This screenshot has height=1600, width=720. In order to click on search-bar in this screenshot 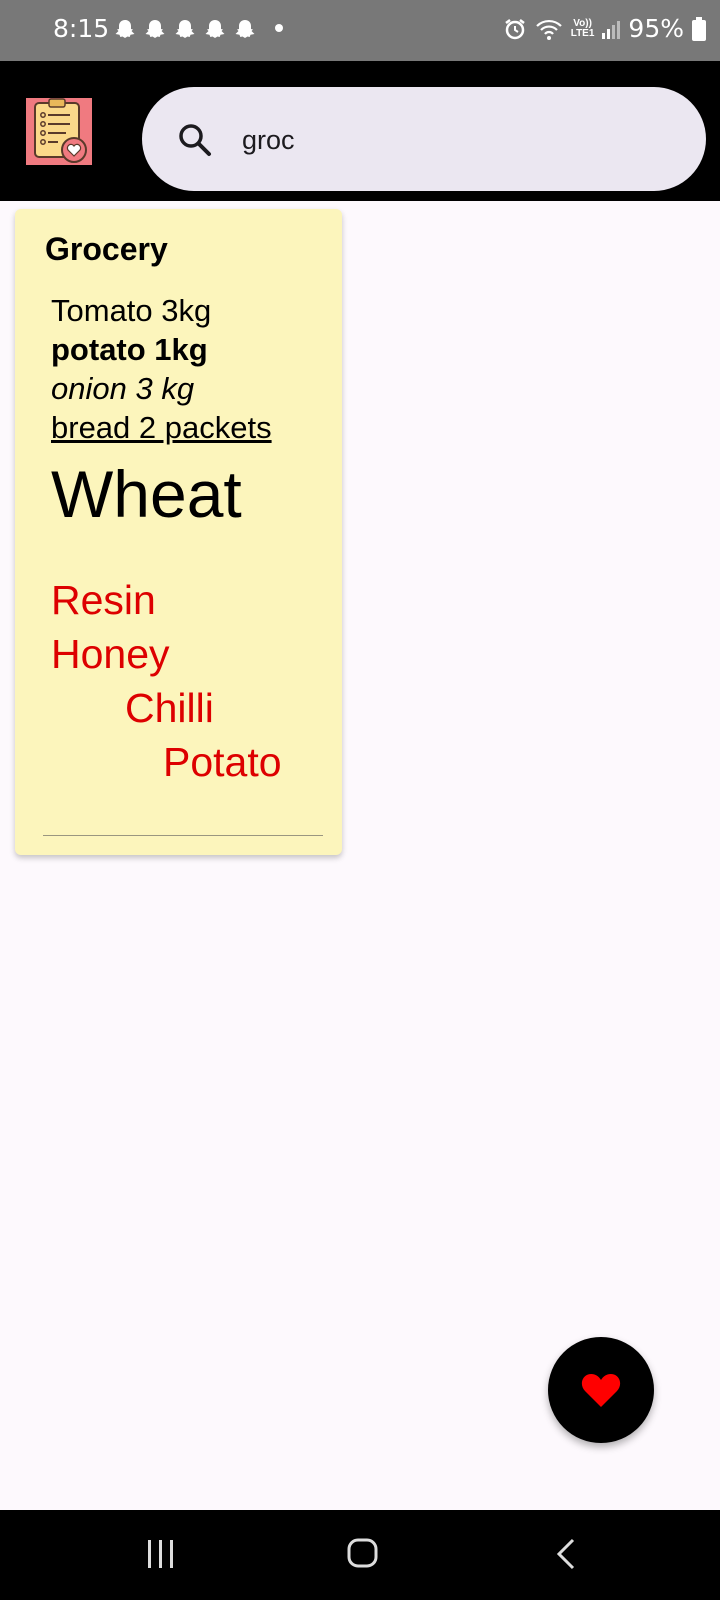, I will do `click(424, 139)`.